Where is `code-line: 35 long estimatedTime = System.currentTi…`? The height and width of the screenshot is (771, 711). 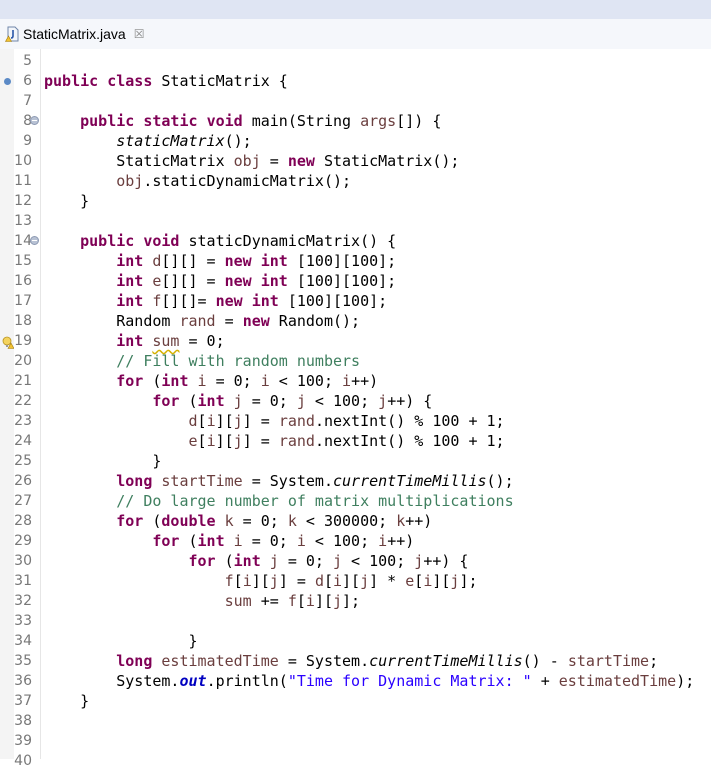 code-line: 35 long estimatedTime = System.currentTi… is located at coordinates (355, 661).